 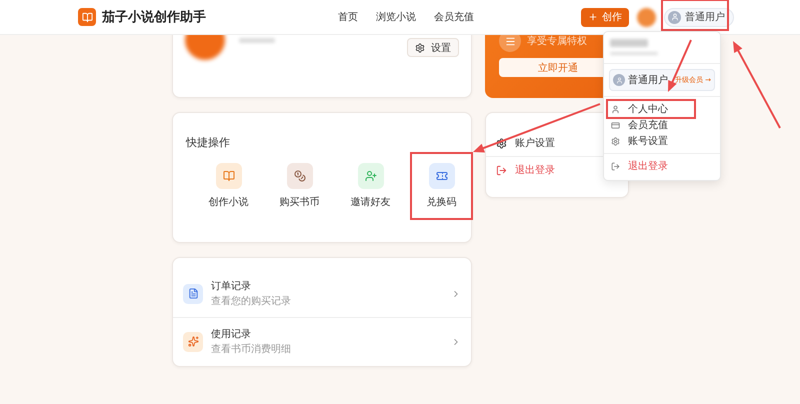 What do you see at coordinates (193, 294) in the screenshot?
I see `document-icon` at bounding box center [193, 294].